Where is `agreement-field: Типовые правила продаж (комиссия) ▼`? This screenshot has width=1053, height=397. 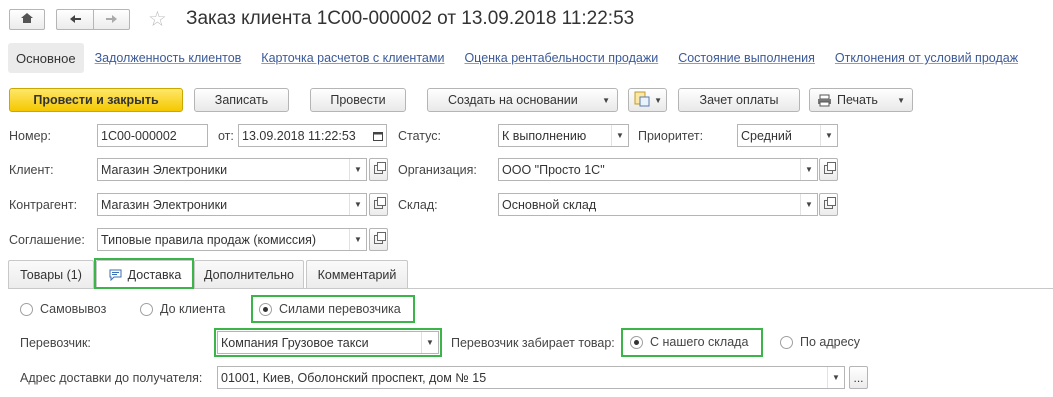
agreement-field: Типовые правила продаж (комиссия) ▼ is located at coordinates (232, 239).